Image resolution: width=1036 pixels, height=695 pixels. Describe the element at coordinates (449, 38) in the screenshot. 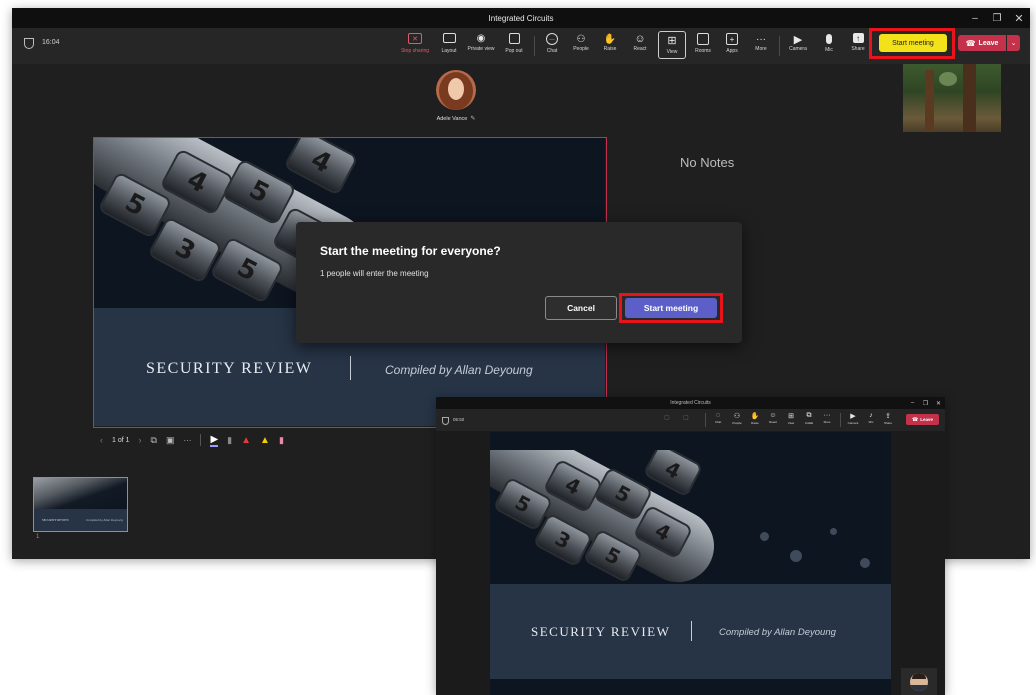

I see `layout-icon` at that location.